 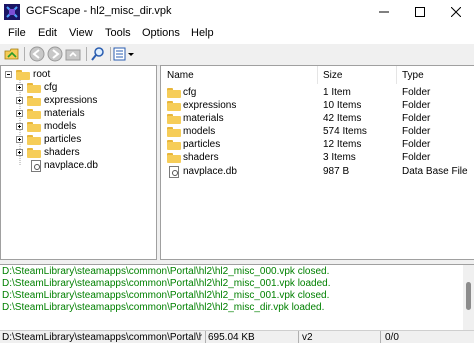 What do you see at coordinates (37, 54) in the screenshot?
I see `back-icon` at bounding box center [37, 54].